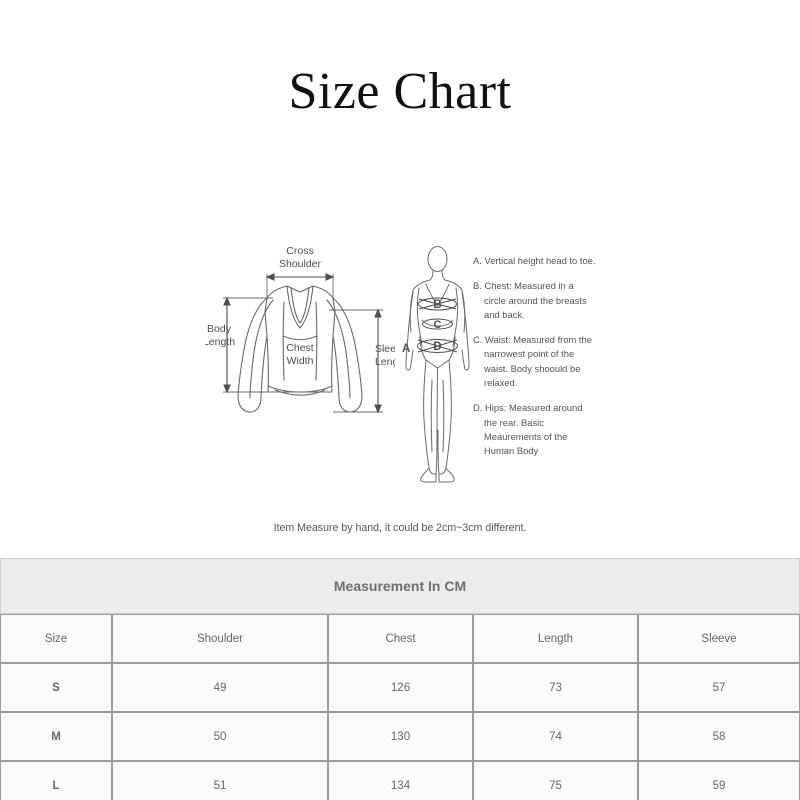 The width and height of the screenshot is (800, 800). I want to click on table-row: L 51 134 75 59, so click(400, 780).